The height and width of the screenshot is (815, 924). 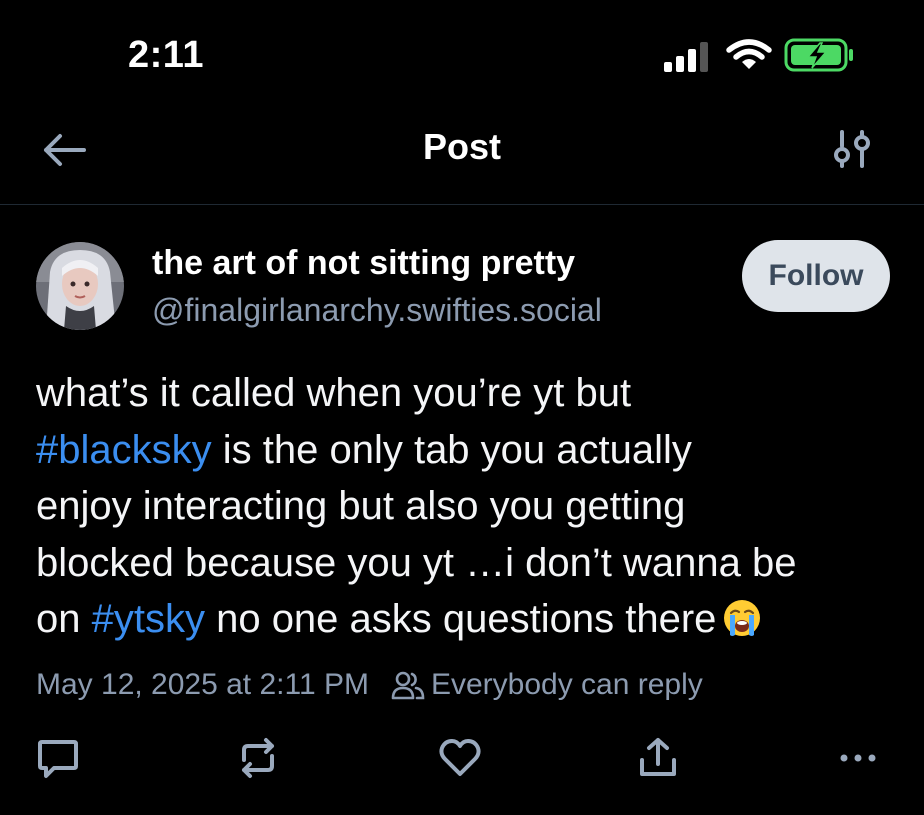 What do you see at coordinates (124, 450) in the screenshot?
I see `hashtag-link: #blacksky` at bounding box center [124, 450].